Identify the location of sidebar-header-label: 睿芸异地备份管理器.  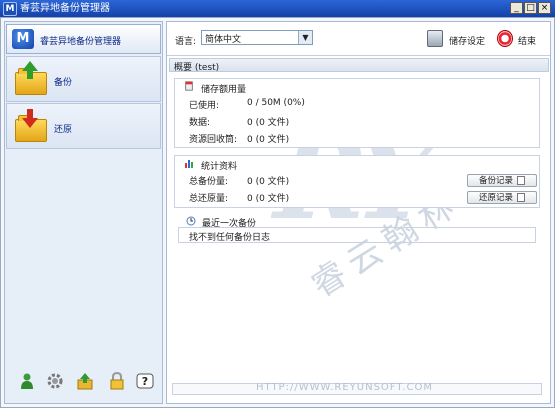
(81, 42).